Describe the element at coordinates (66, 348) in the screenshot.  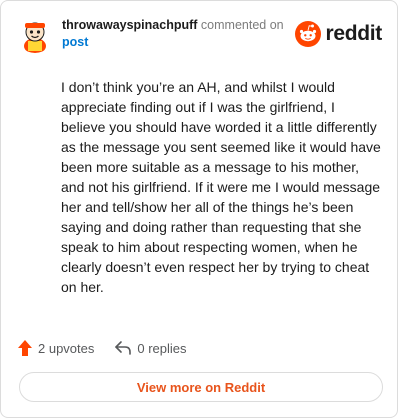
I see `upvote-count: 2 upvotes` at that location.